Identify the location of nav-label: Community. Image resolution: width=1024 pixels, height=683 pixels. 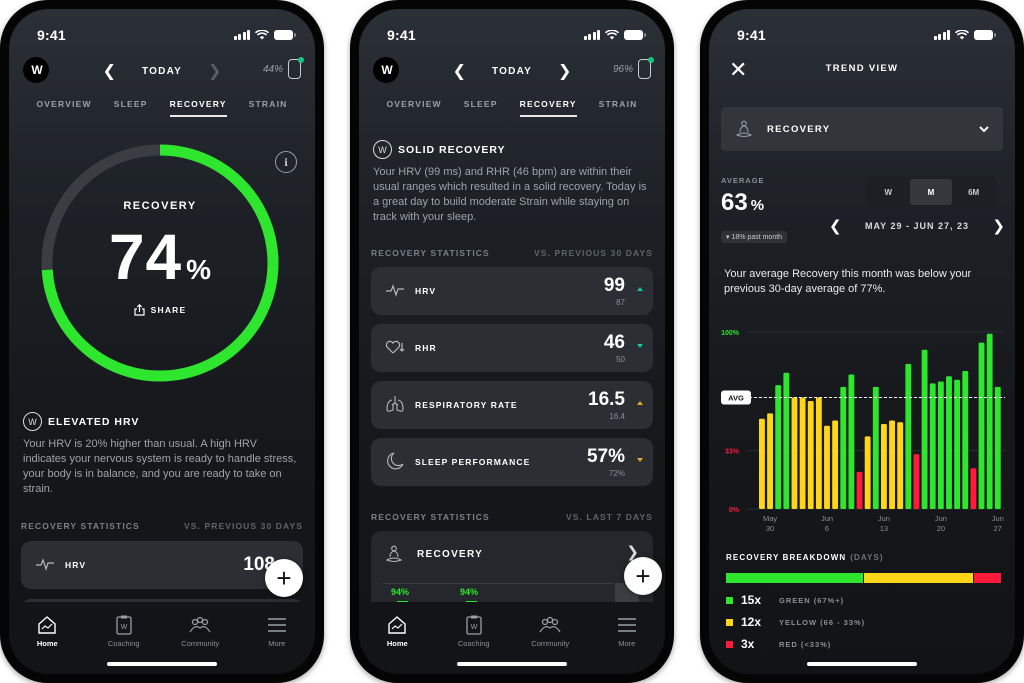
(550, 643).